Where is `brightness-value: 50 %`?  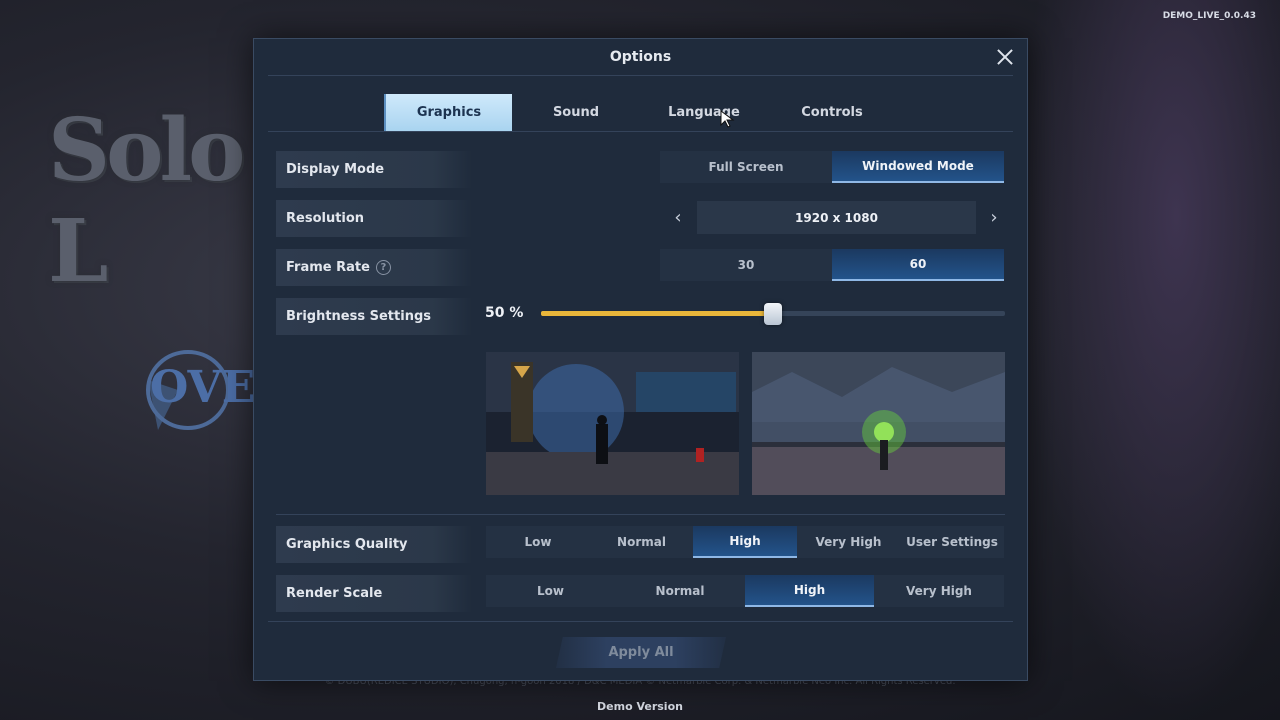
brightness-value: 50 % is located at coordinates (504, 313).